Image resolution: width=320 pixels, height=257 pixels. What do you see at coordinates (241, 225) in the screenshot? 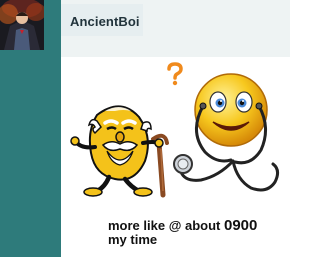
I see `message-time: 0900` at bounding box center [241, 225].